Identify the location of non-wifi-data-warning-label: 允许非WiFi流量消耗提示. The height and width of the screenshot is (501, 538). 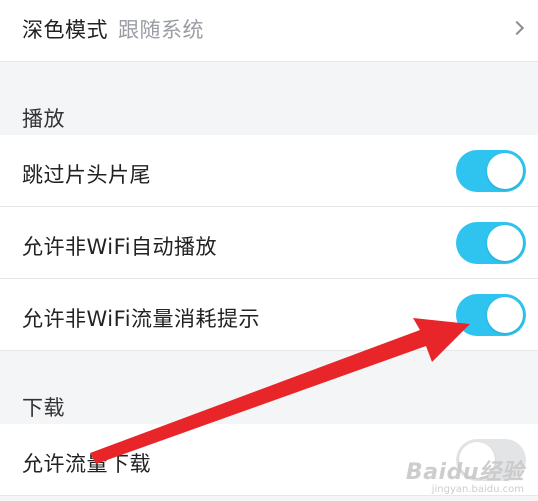
(141, 319).